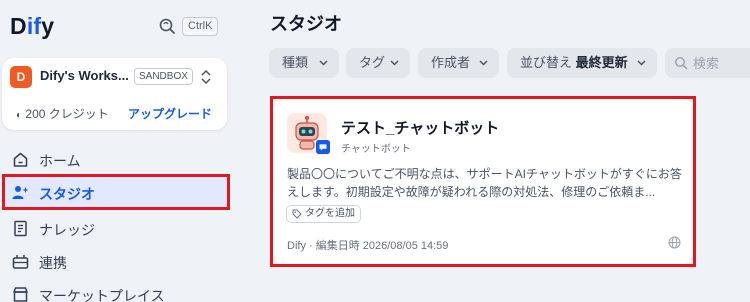 The width and height of the screenshot is (750, 302). What do you see at coordinates (170, 113) in the screenshot?
I see `upgrade-link: アップグレード` at bounding box center [170, 113].